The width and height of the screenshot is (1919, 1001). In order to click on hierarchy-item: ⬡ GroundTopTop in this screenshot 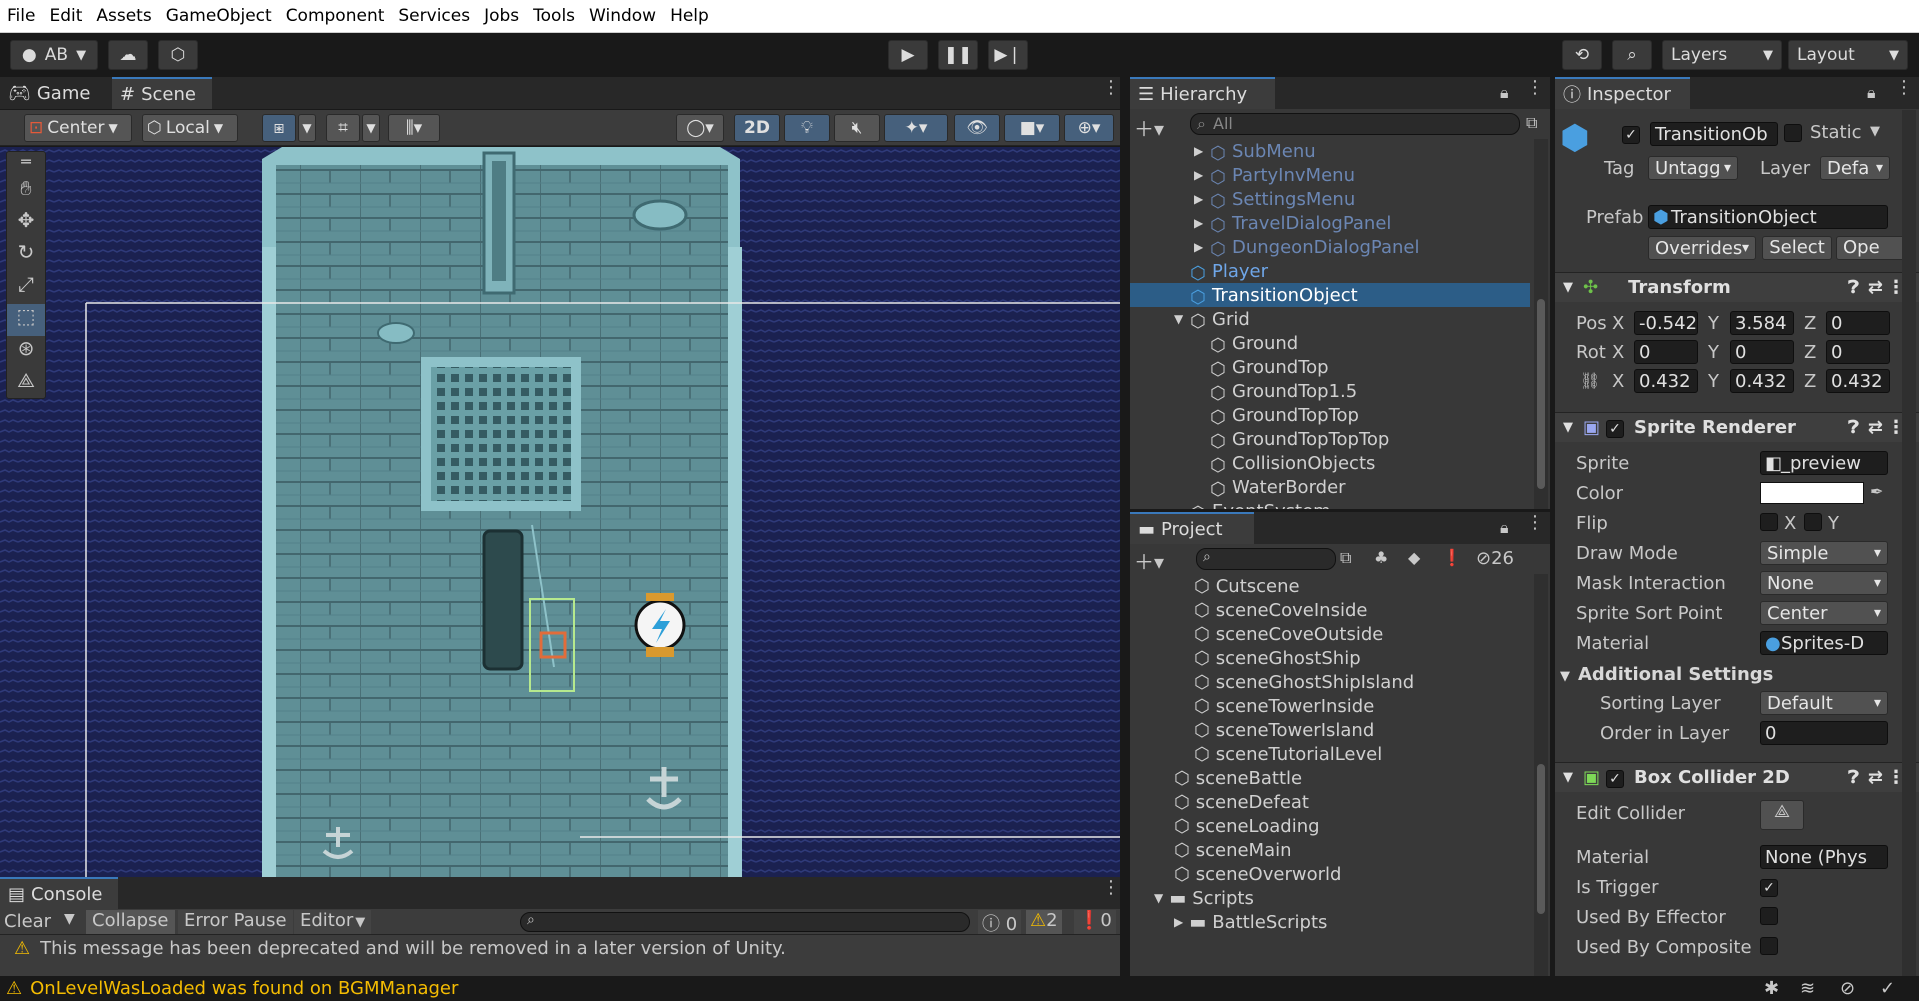, I will do `click(1330, 416)`.